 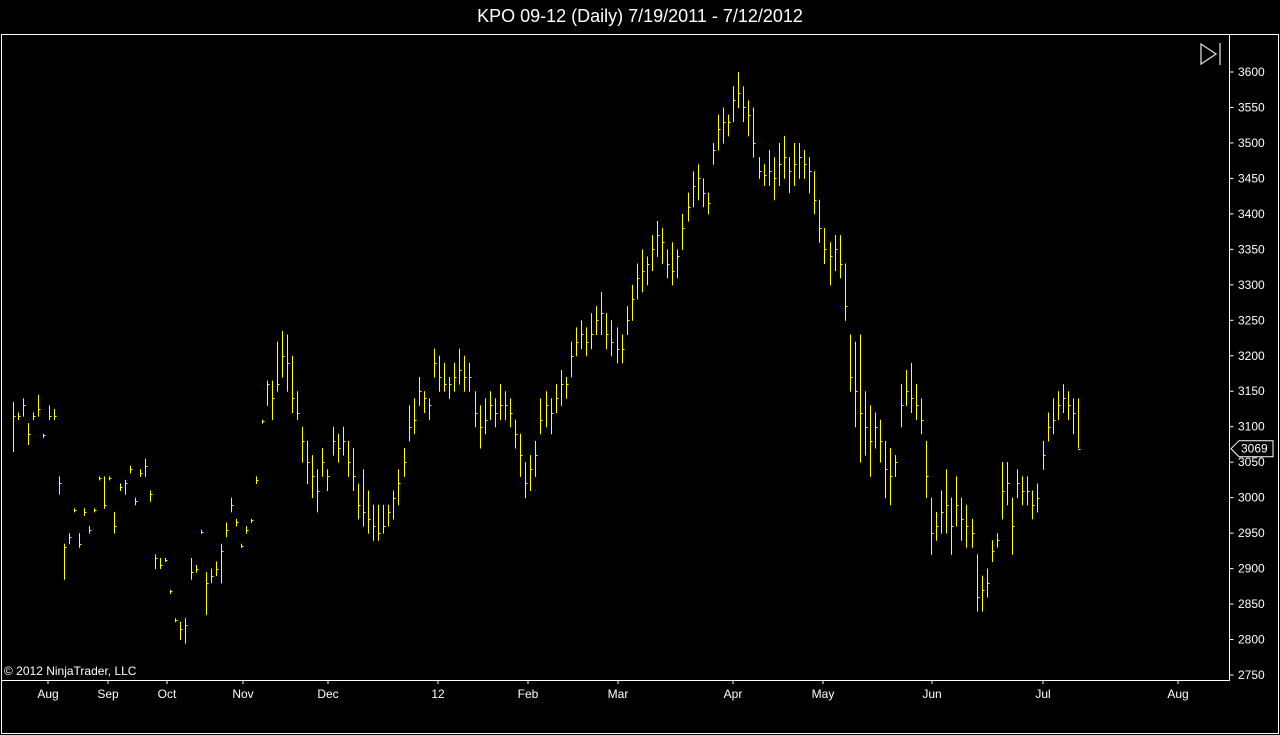 What do you see at coordinates (1251, 107) in the screenshot?
I see `price-tick-label: 3550` at bounding box center [1251, 107].